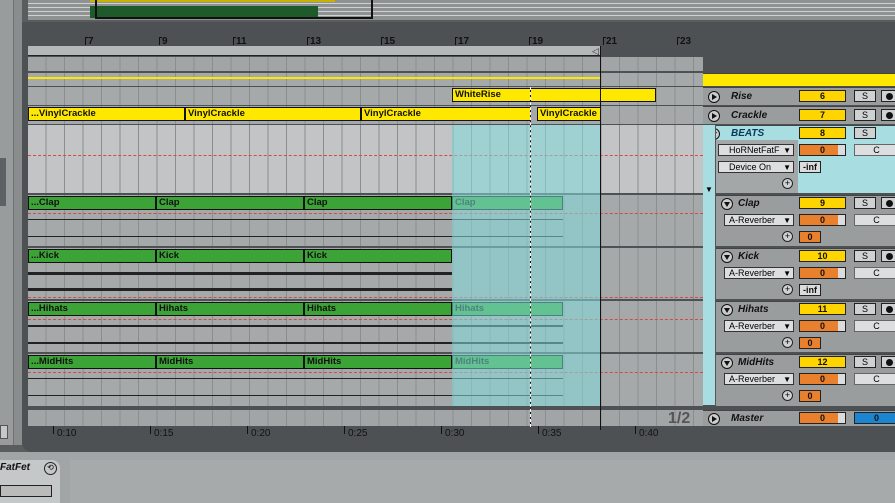 This screenshot has height=503, width=895. Describe the element at coordinates (822, 418) in the screenshot. I see `master-volume-field: 0` at that location.